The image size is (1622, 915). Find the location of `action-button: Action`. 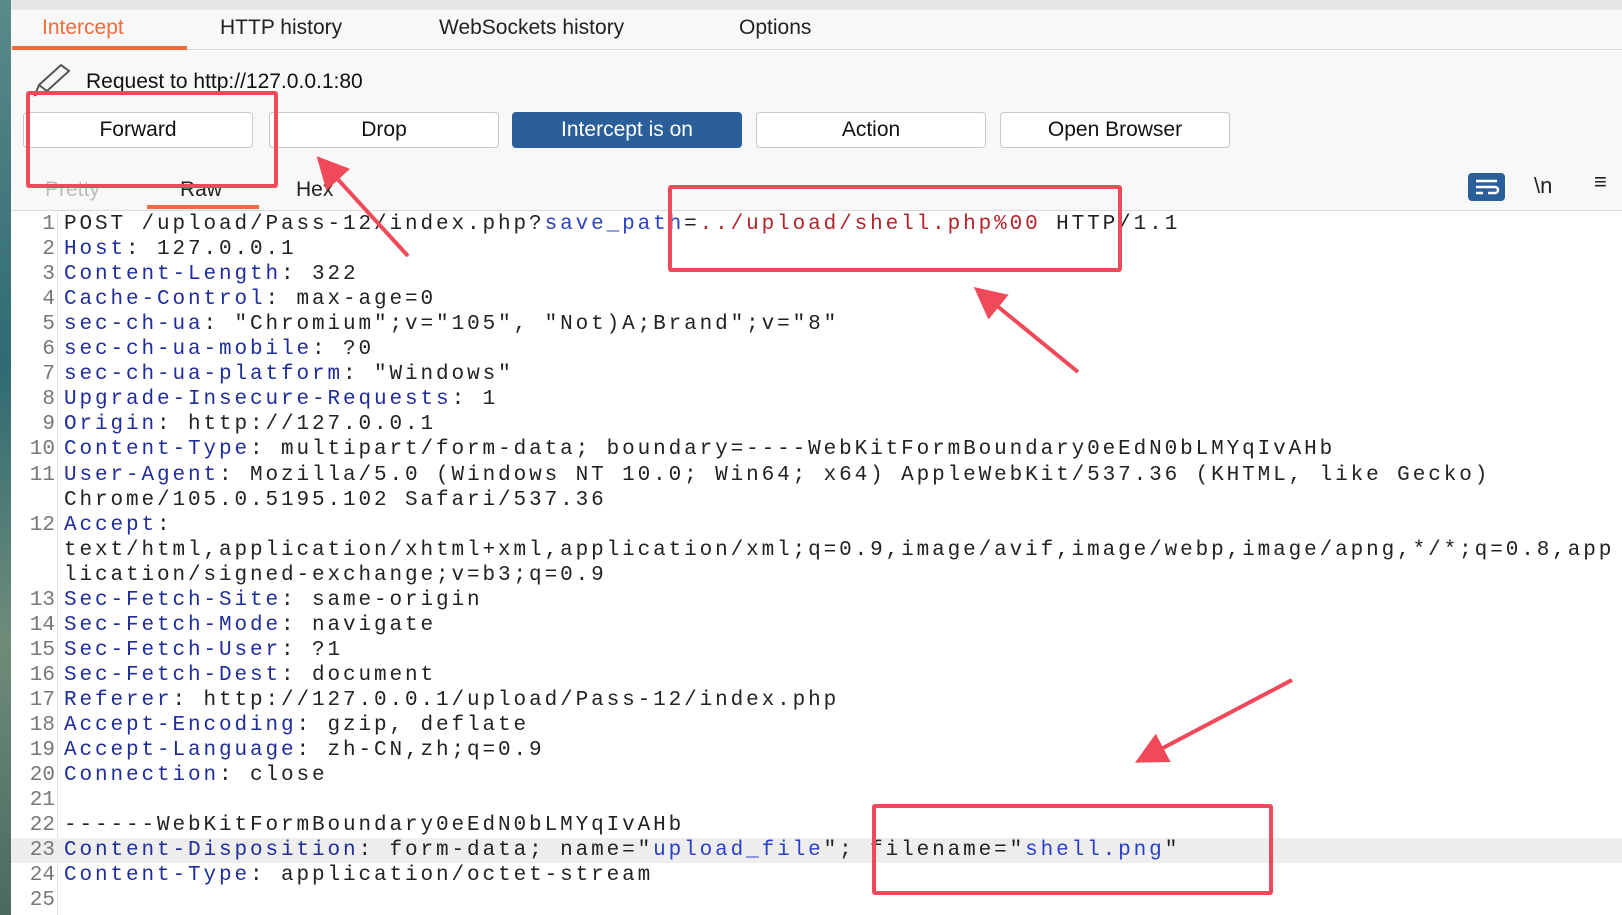

action-button: Action is located at coordinates (871, 130).